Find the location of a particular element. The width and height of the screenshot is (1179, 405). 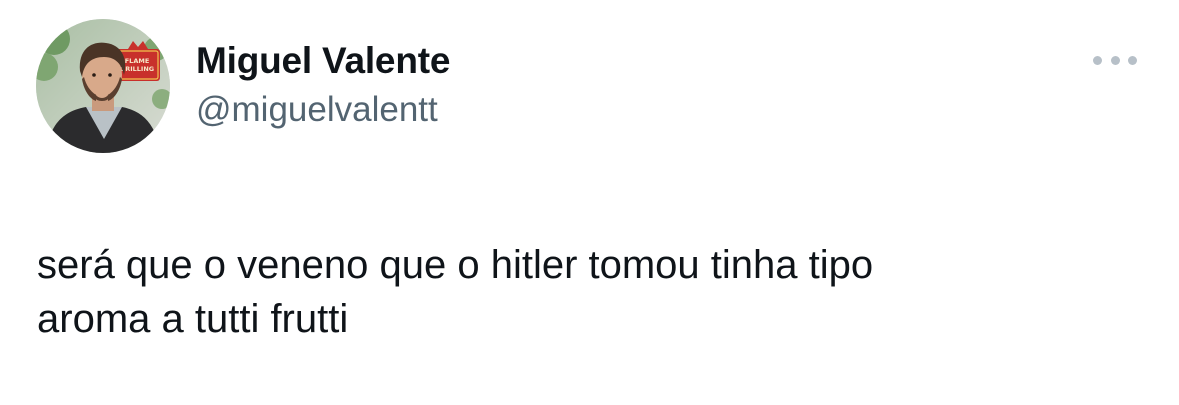

avatar: FLAME GRILLING is located at coordinates (103, 86).